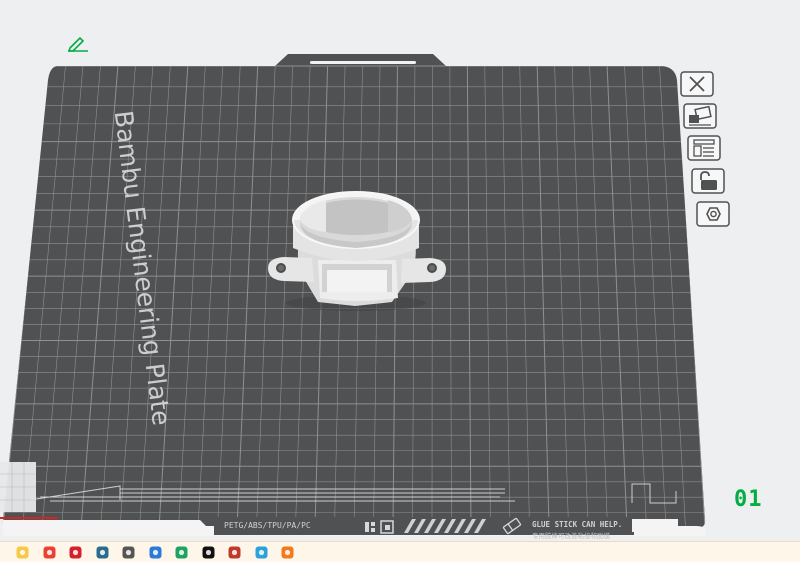  What do you see at coordinates (128, 552) in the screenshot?
I see `app-icon` at bounding box center [128, 552].